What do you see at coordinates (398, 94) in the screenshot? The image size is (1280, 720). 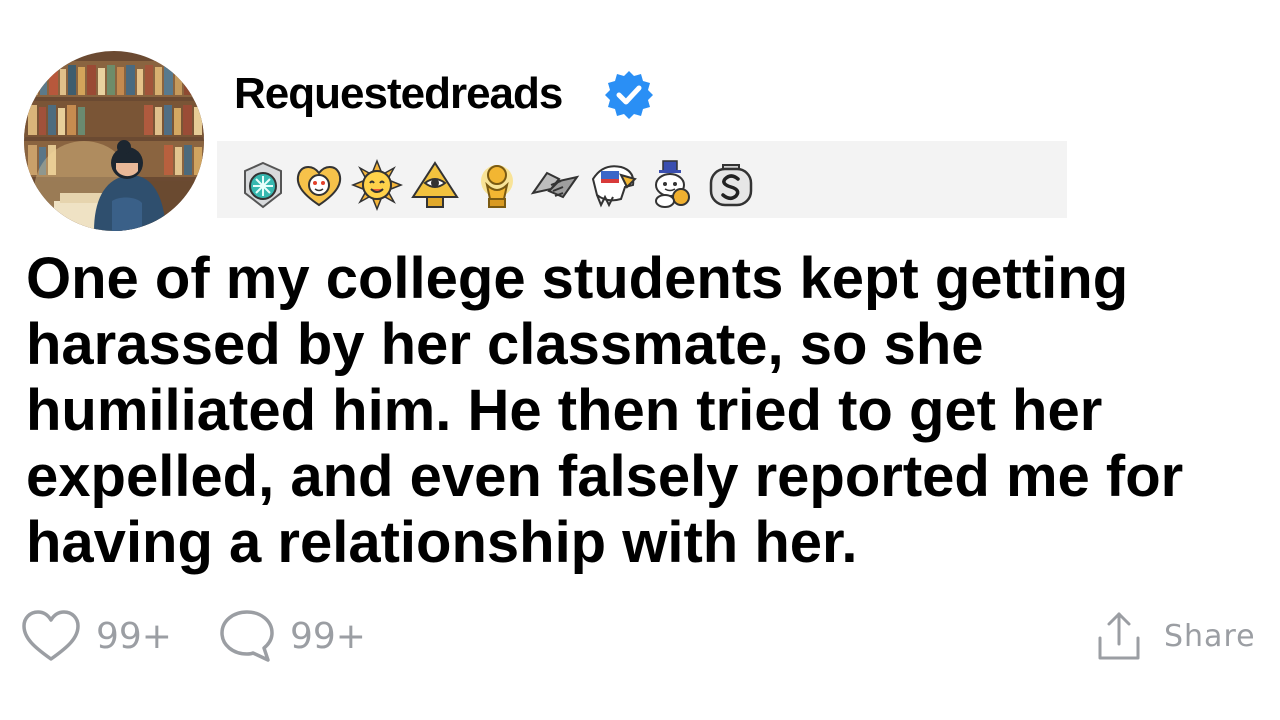 I see `username: Requestedreads` at bounding box center [398, 94].